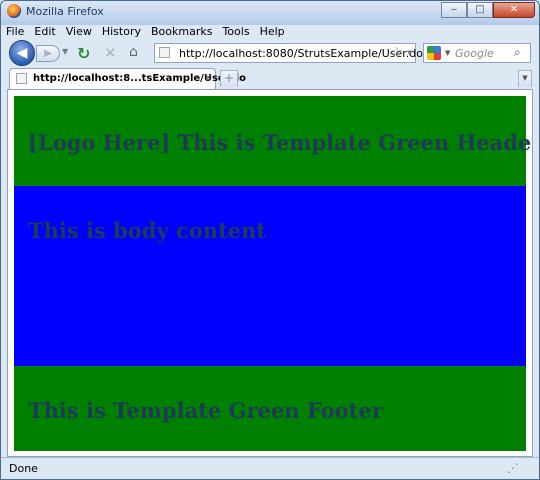  What do you see at coordinates (181, 31) in the screenshot?
I see `menu-bookmarks: Bookmarks` at bounding box center [181, 31].